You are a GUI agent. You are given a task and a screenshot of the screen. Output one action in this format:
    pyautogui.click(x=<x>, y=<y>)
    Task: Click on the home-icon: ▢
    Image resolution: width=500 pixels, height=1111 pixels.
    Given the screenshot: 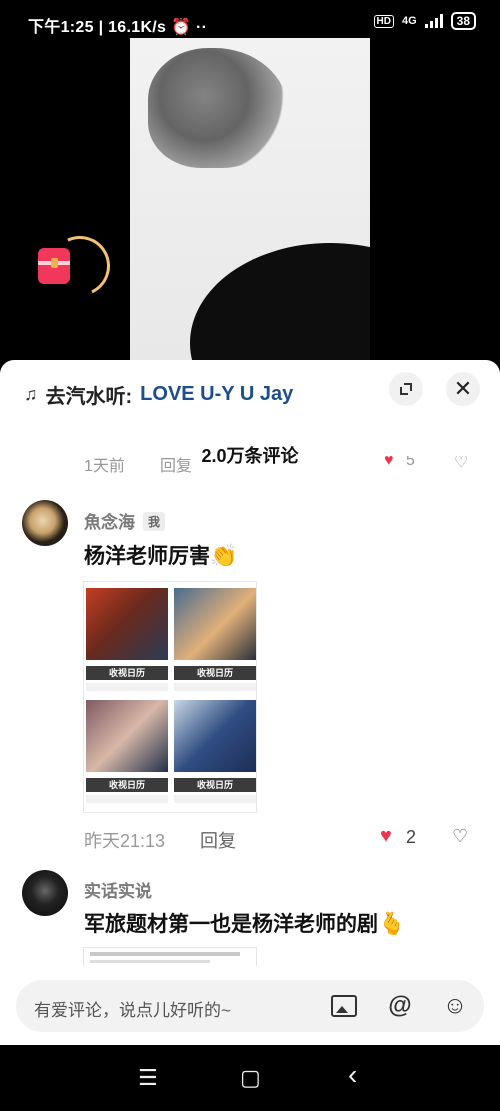 What is the action you would take?
    pyautogui.click(x=250, y=1078)
    